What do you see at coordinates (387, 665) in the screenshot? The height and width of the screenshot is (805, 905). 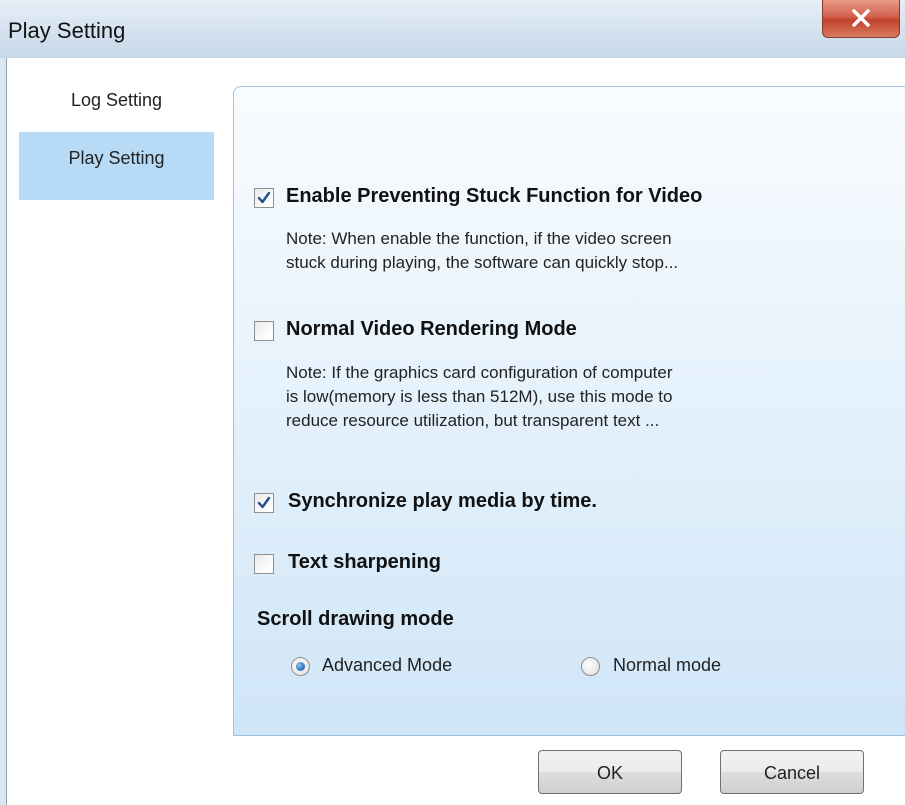 I see `advanced-mode-label: Advanced Mode` at bounding box center [387, 665].